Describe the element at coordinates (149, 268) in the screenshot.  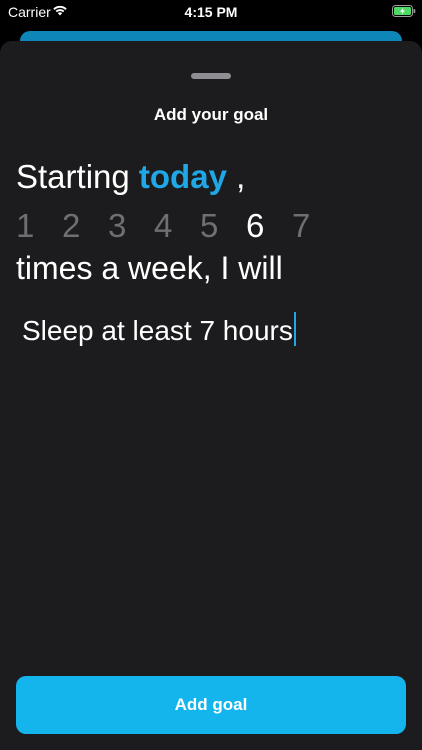
I see `times-a-week-label: times a week, I will` at that location.